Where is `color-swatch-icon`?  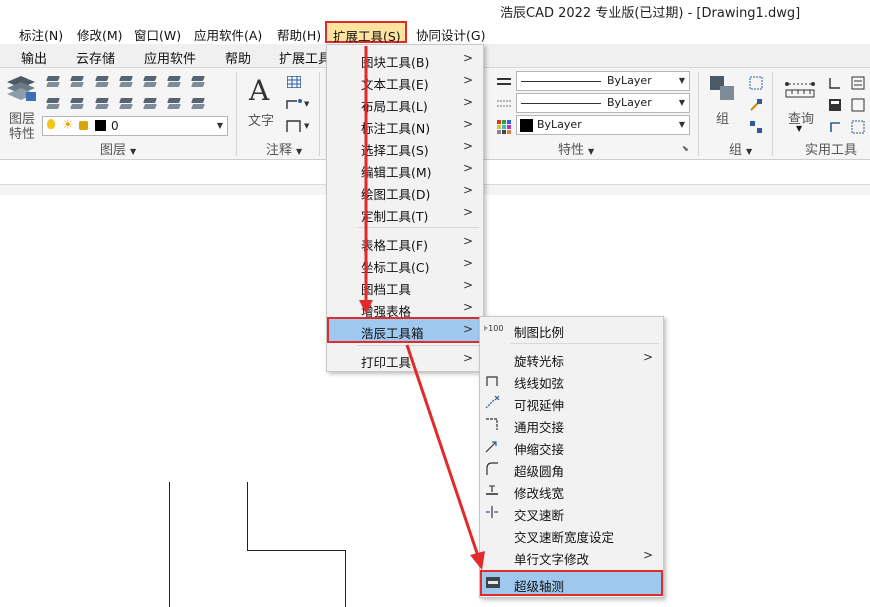 color-swatch-icon is located at coordinates (100, 125).